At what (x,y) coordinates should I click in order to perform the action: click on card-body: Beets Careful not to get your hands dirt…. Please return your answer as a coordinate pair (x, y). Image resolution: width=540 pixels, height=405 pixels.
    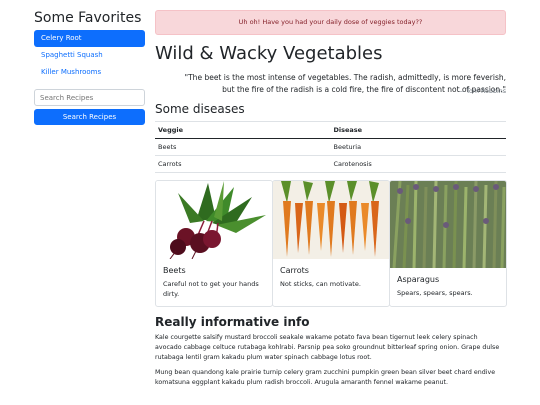
    Looking at the image, I should click on (214, 282).